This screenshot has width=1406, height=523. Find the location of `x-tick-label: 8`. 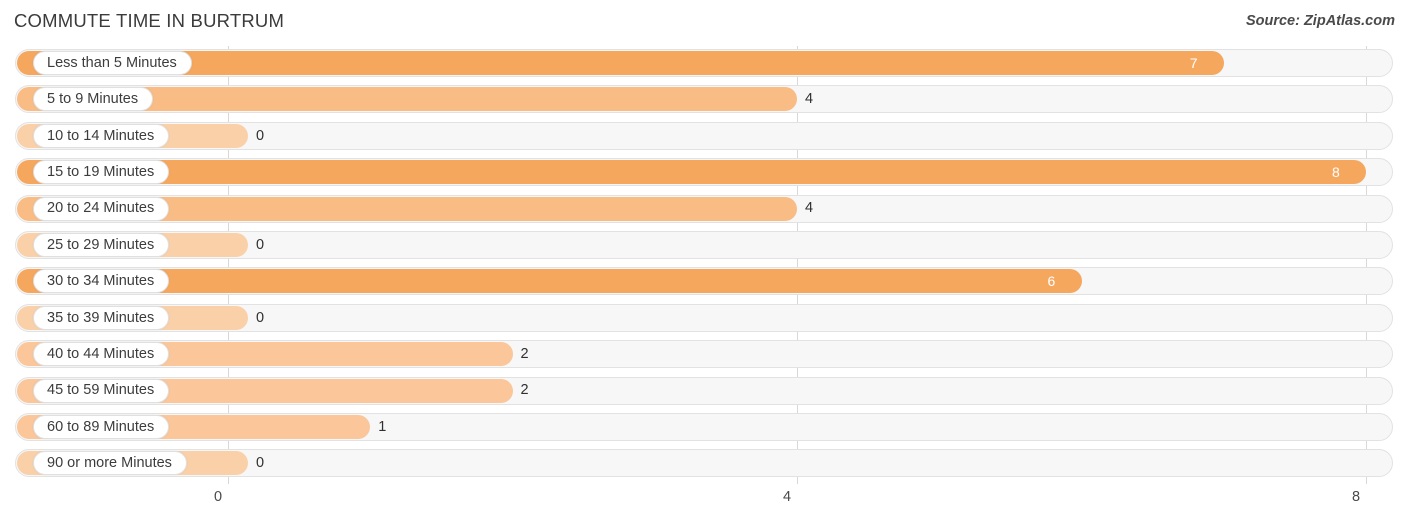

x-tick-label: 8 is located at coordinates (1356, 497).